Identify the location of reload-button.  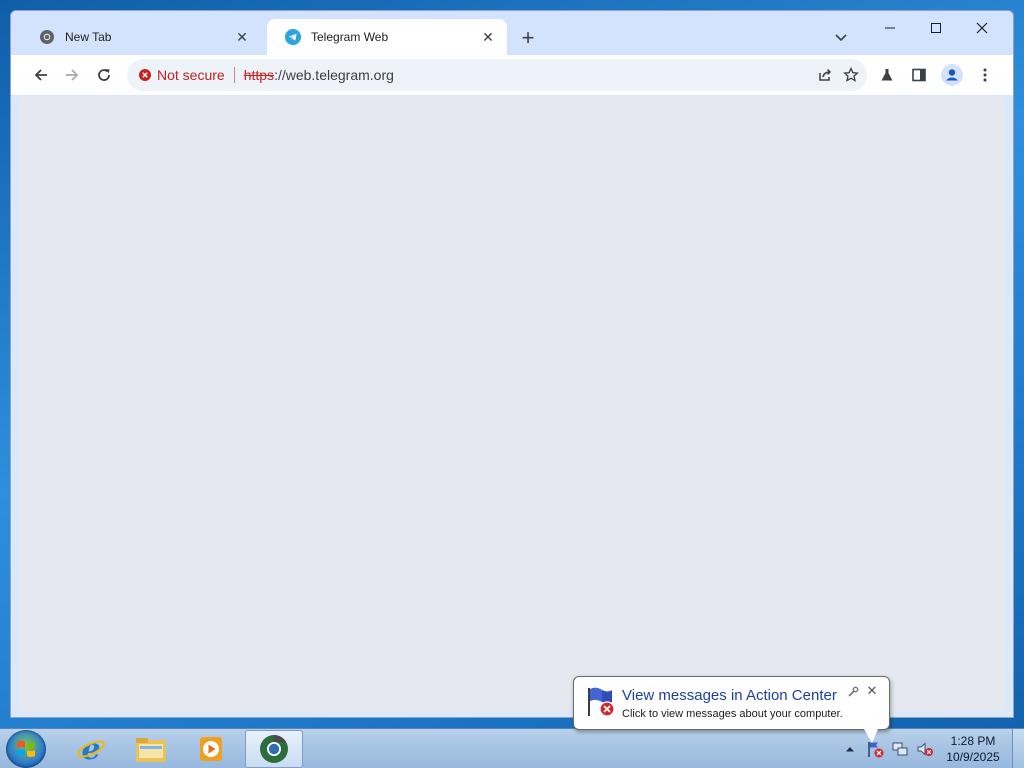
(104, 75).